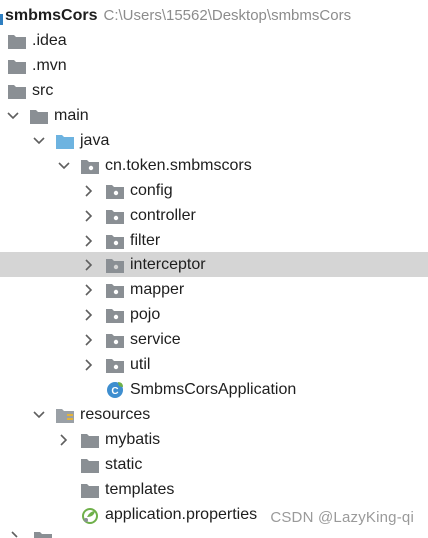 This screenshot has width=428, height=538. What do you see at coordinates (214, 534) in the screenshot?
I see `tree-item-partial` at bounding box center [214, 534].